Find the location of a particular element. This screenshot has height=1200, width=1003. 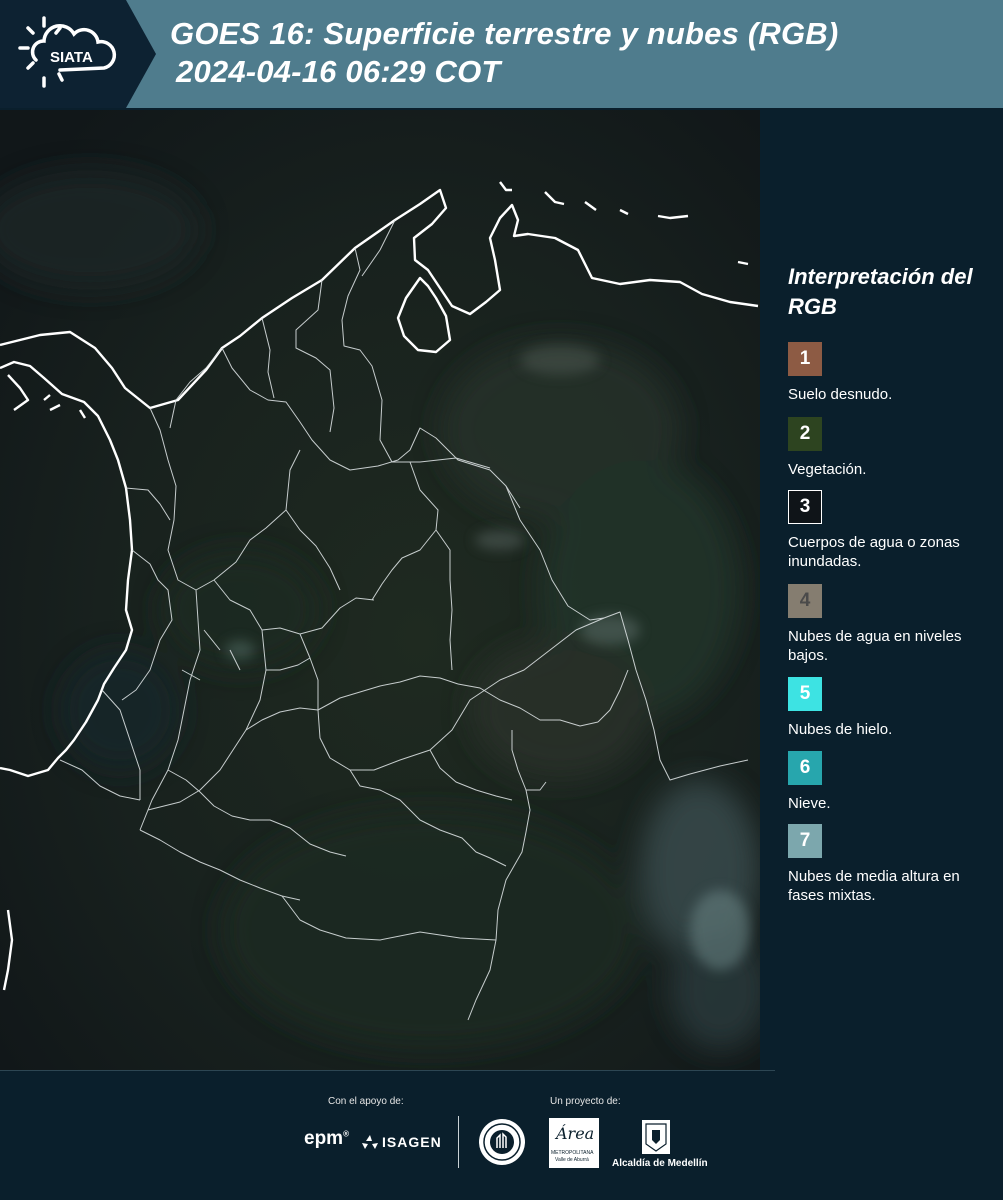

logo-divider is located at coordinates (458, 1142).